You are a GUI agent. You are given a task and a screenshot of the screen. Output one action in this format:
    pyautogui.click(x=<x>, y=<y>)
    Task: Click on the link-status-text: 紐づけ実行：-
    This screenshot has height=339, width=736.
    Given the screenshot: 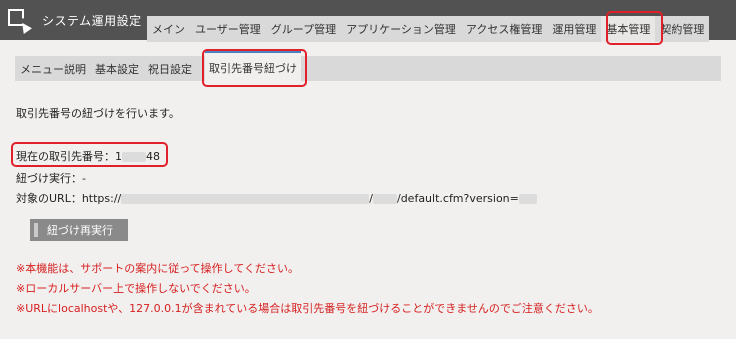 What is the action you would take?
    pyautogui.click(x=51, y=178)
    